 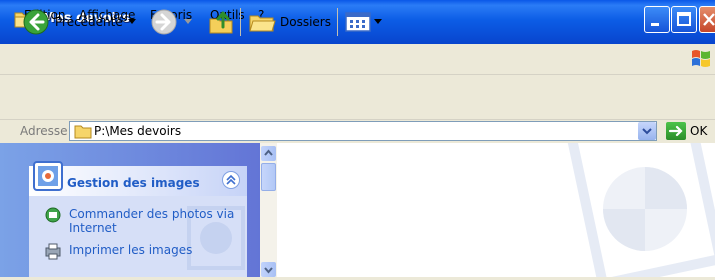 I want to click on close-button, so click(x=707, y=19).